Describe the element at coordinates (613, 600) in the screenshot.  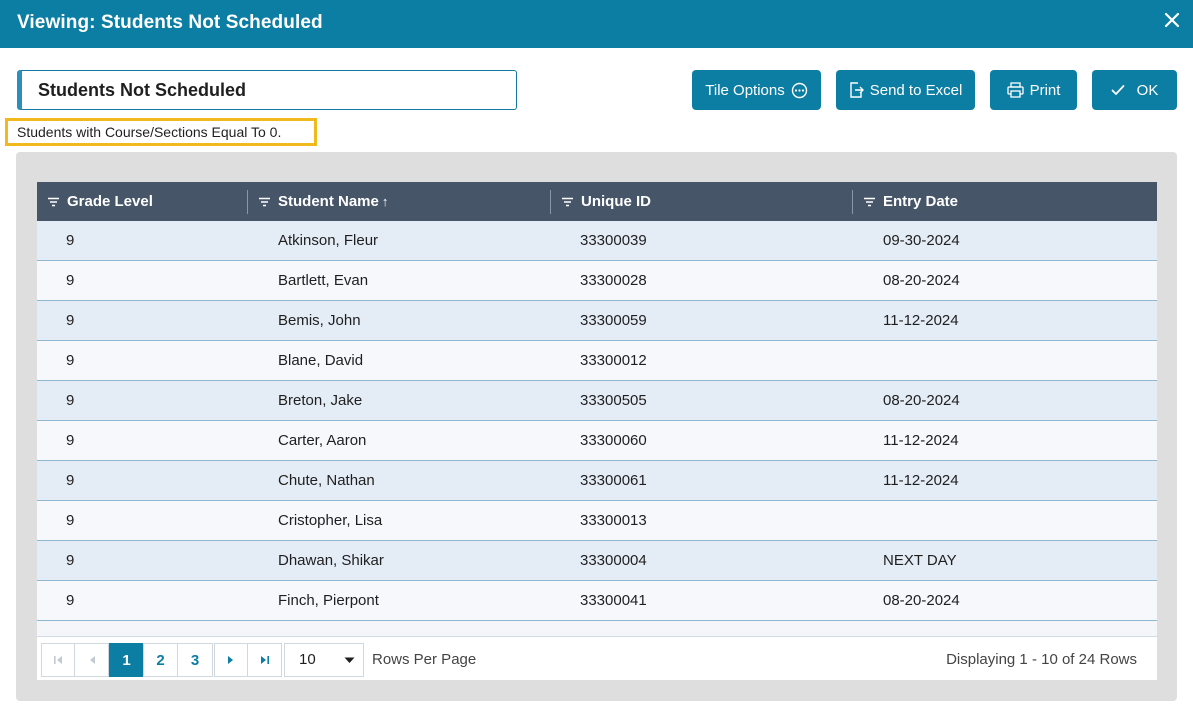
I see `cell-unique-id: 33300041` at that location.